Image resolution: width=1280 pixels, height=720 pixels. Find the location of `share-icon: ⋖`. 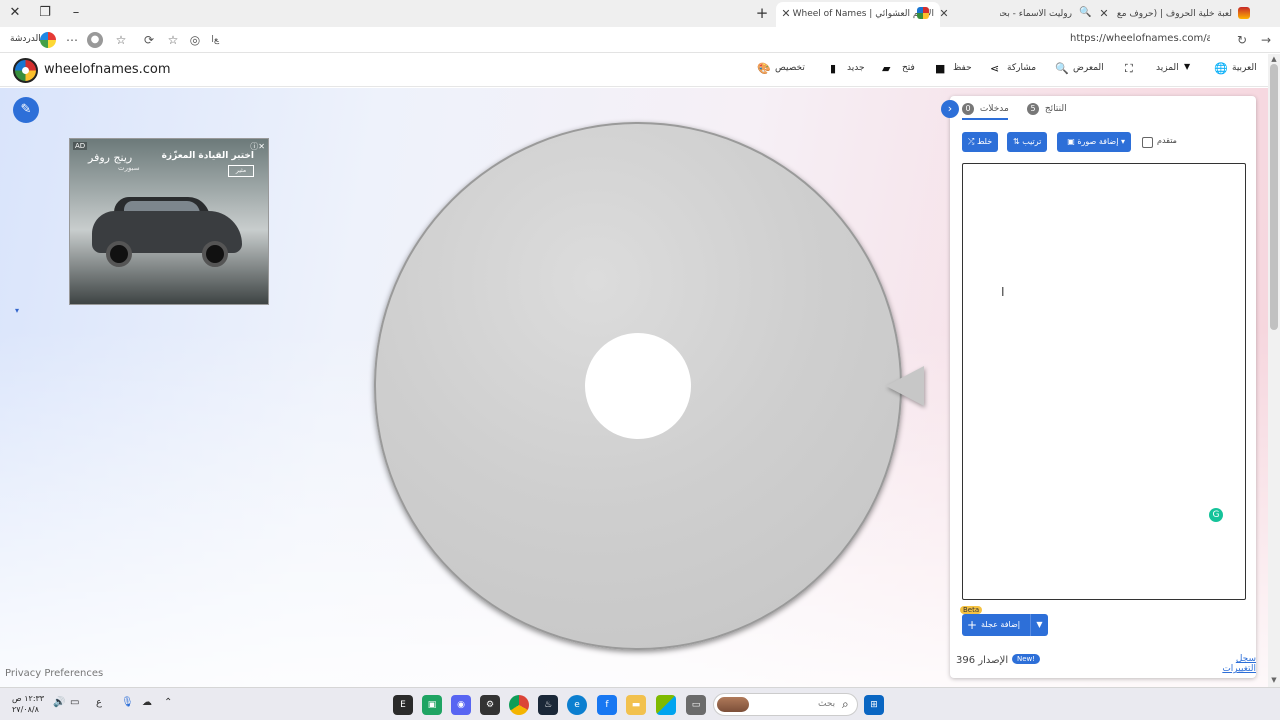

share-icon: ⋖ is located at coordinates (994, 68).